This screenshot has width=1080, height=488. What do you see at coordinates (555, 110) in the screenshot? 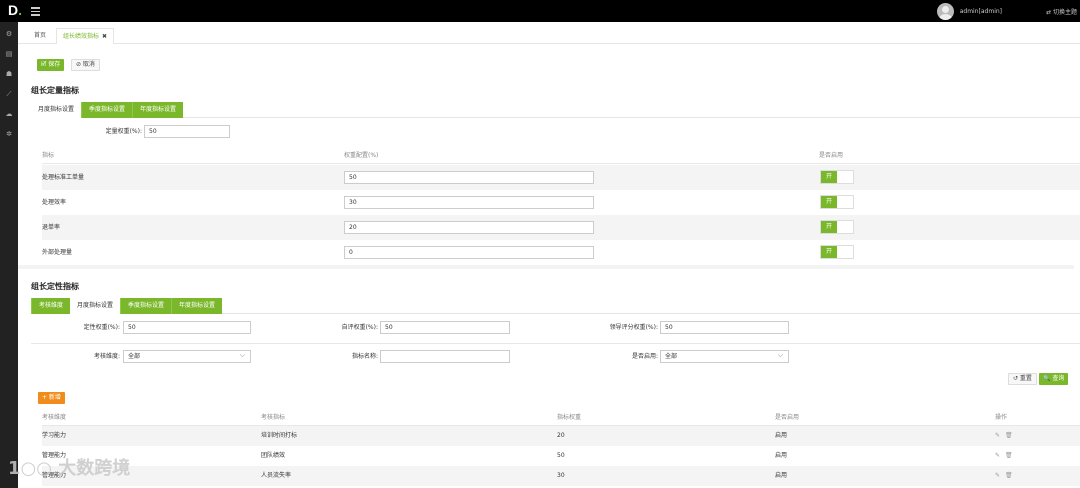
I see `quant-tabs: 月度指标设置 季度指标设置 年度指标设置` at bounding box center [555, 110].